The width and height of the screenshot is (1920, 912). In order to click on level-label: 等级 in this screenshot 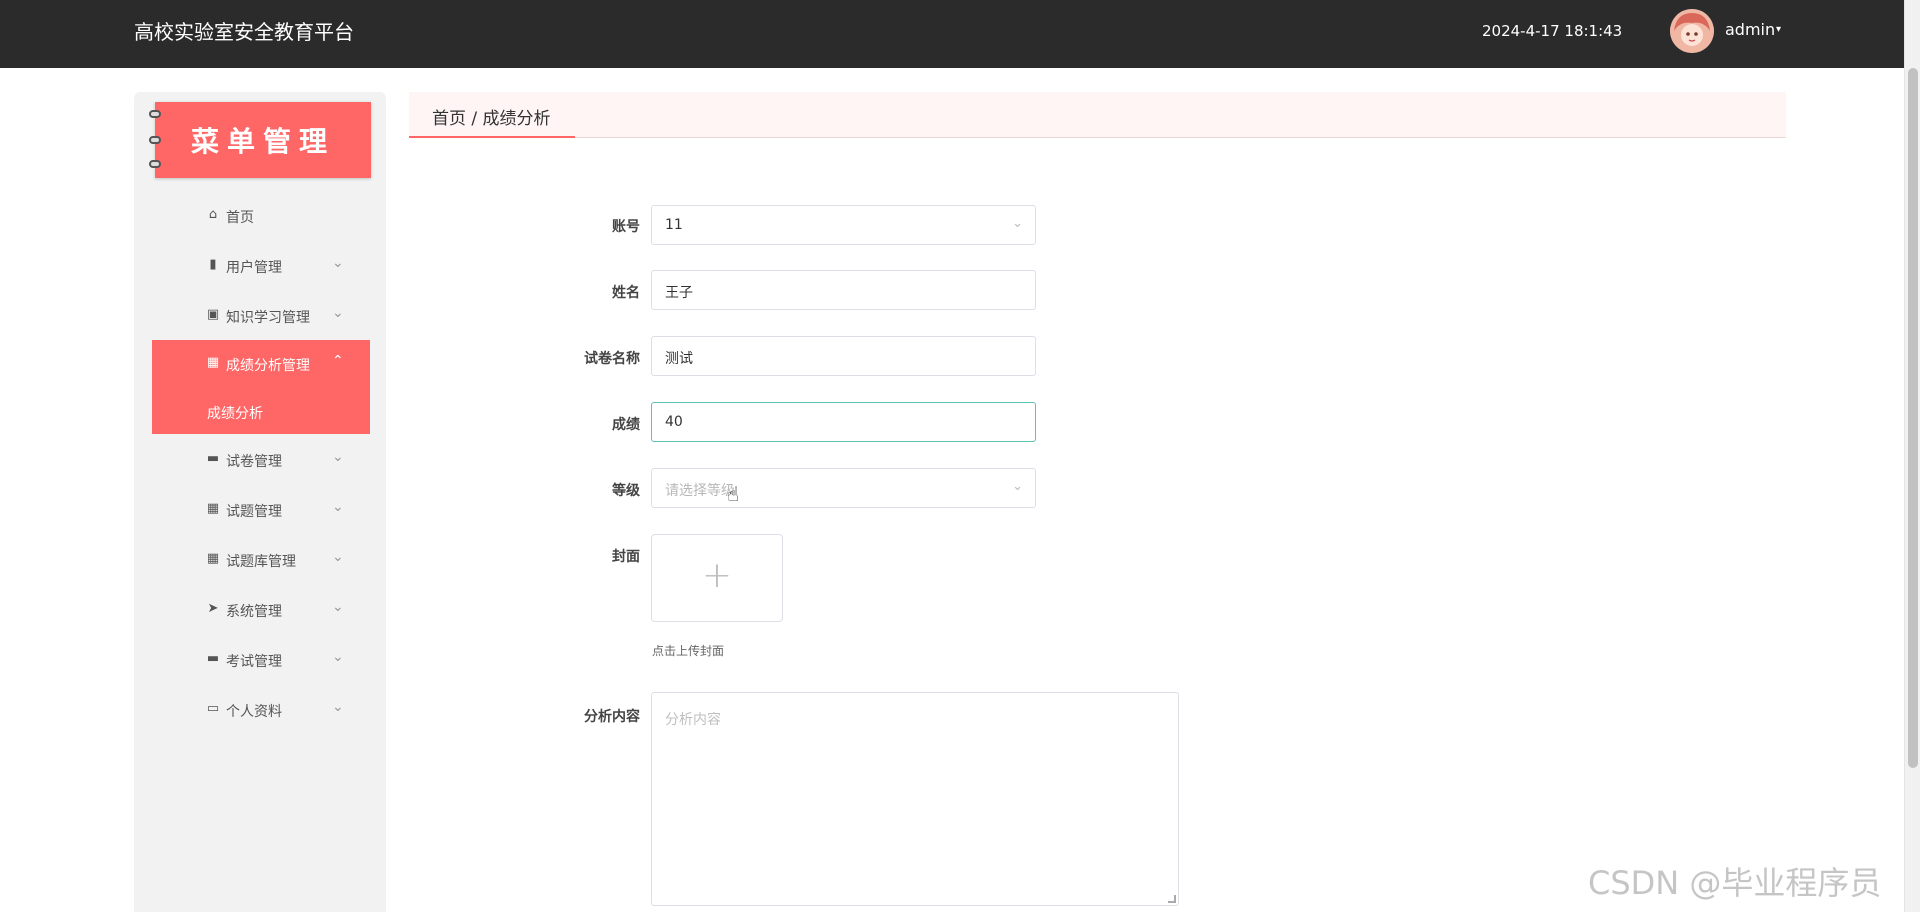, I will do `click(626, 491)`.